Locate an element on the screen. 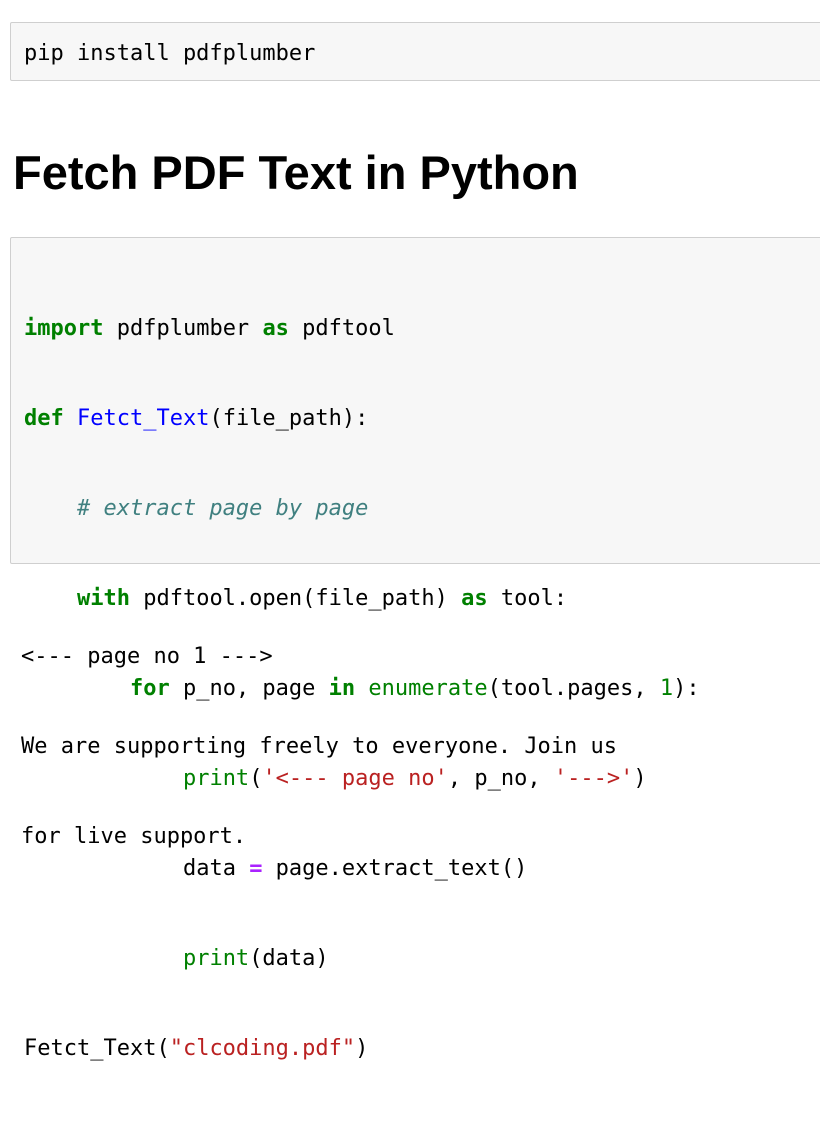 The height and width of the screenshot is (1124, 820). code-line-1: import pdfplumber as pdftool is located at coordinates (362, 329).